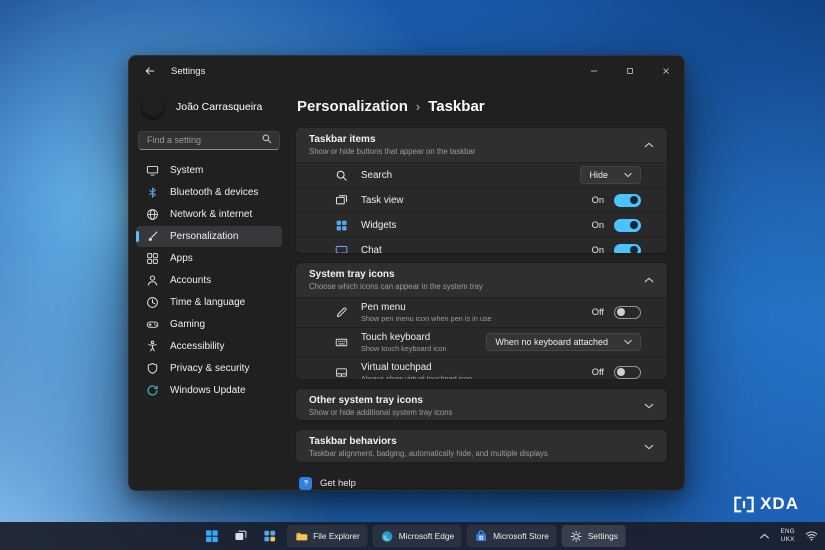  Describe the element at coordinates (406, 71) in the screenshot. I see `title-bar: Settings` at that location.